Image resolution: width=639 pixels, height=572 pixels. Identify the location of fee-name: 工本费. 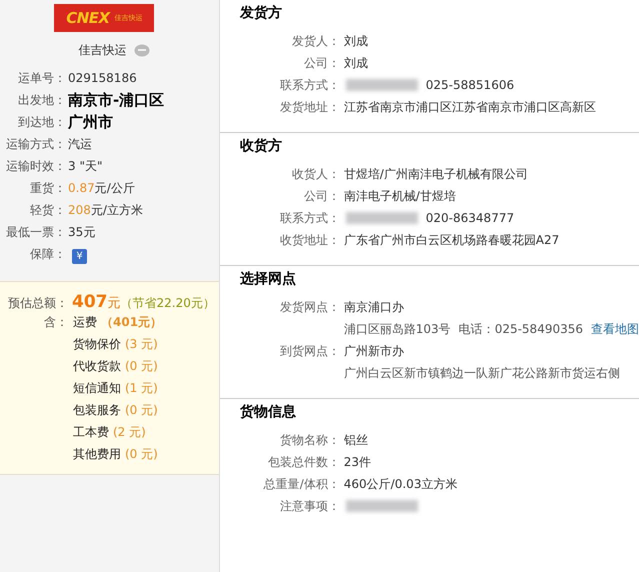
(91, 432).